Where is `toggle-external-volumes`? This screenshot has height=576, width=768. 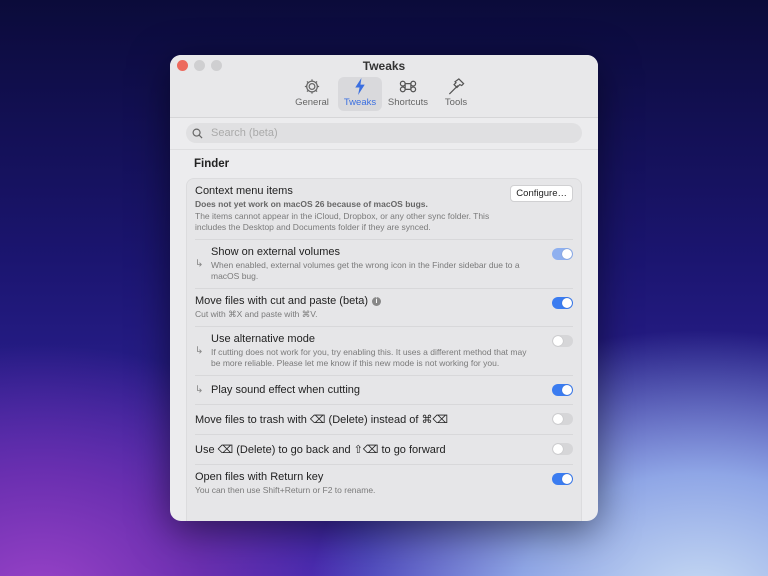
toggle-external-volumes is located at coordinates (562, 254).